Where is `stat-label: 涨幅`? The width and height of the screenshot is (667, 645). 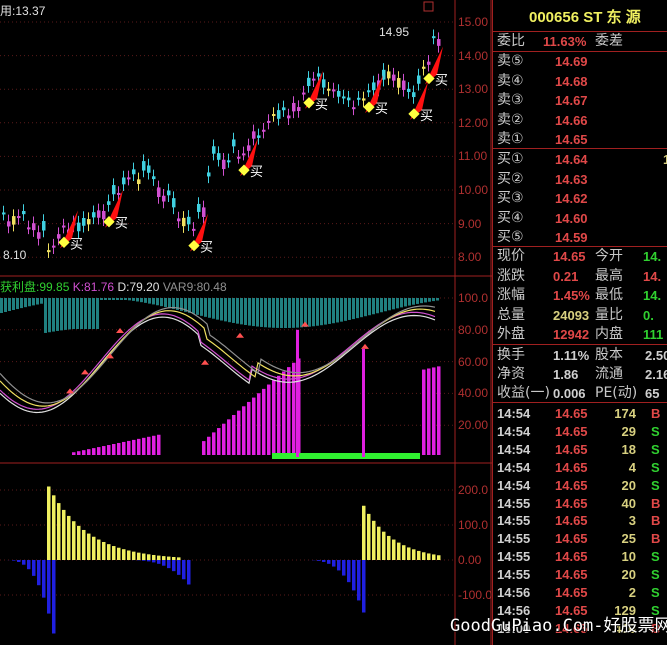
stat-label: 涨幅 is located at coordinates (511, 295).